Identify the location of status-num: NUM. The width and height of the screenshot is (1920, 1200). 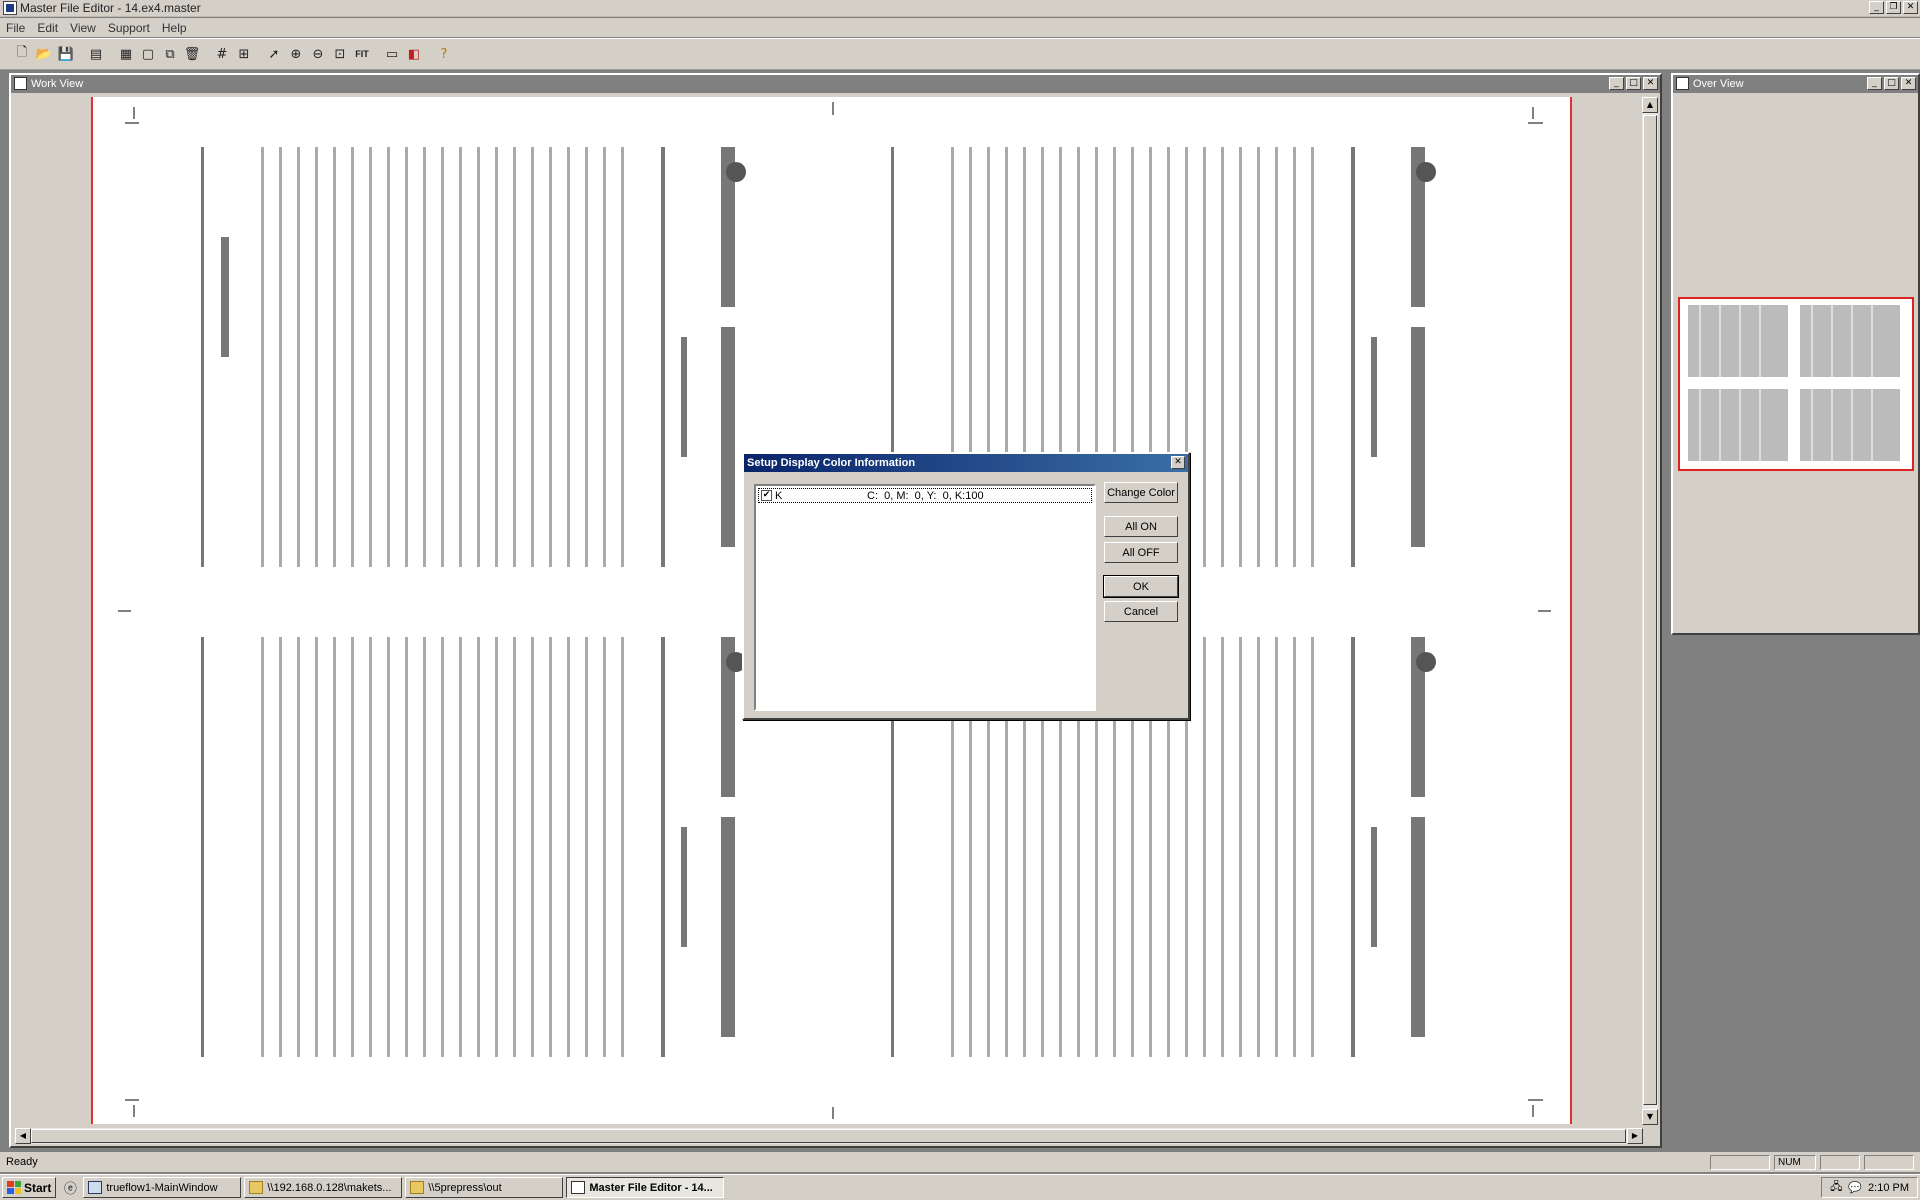
(1795, 1162).